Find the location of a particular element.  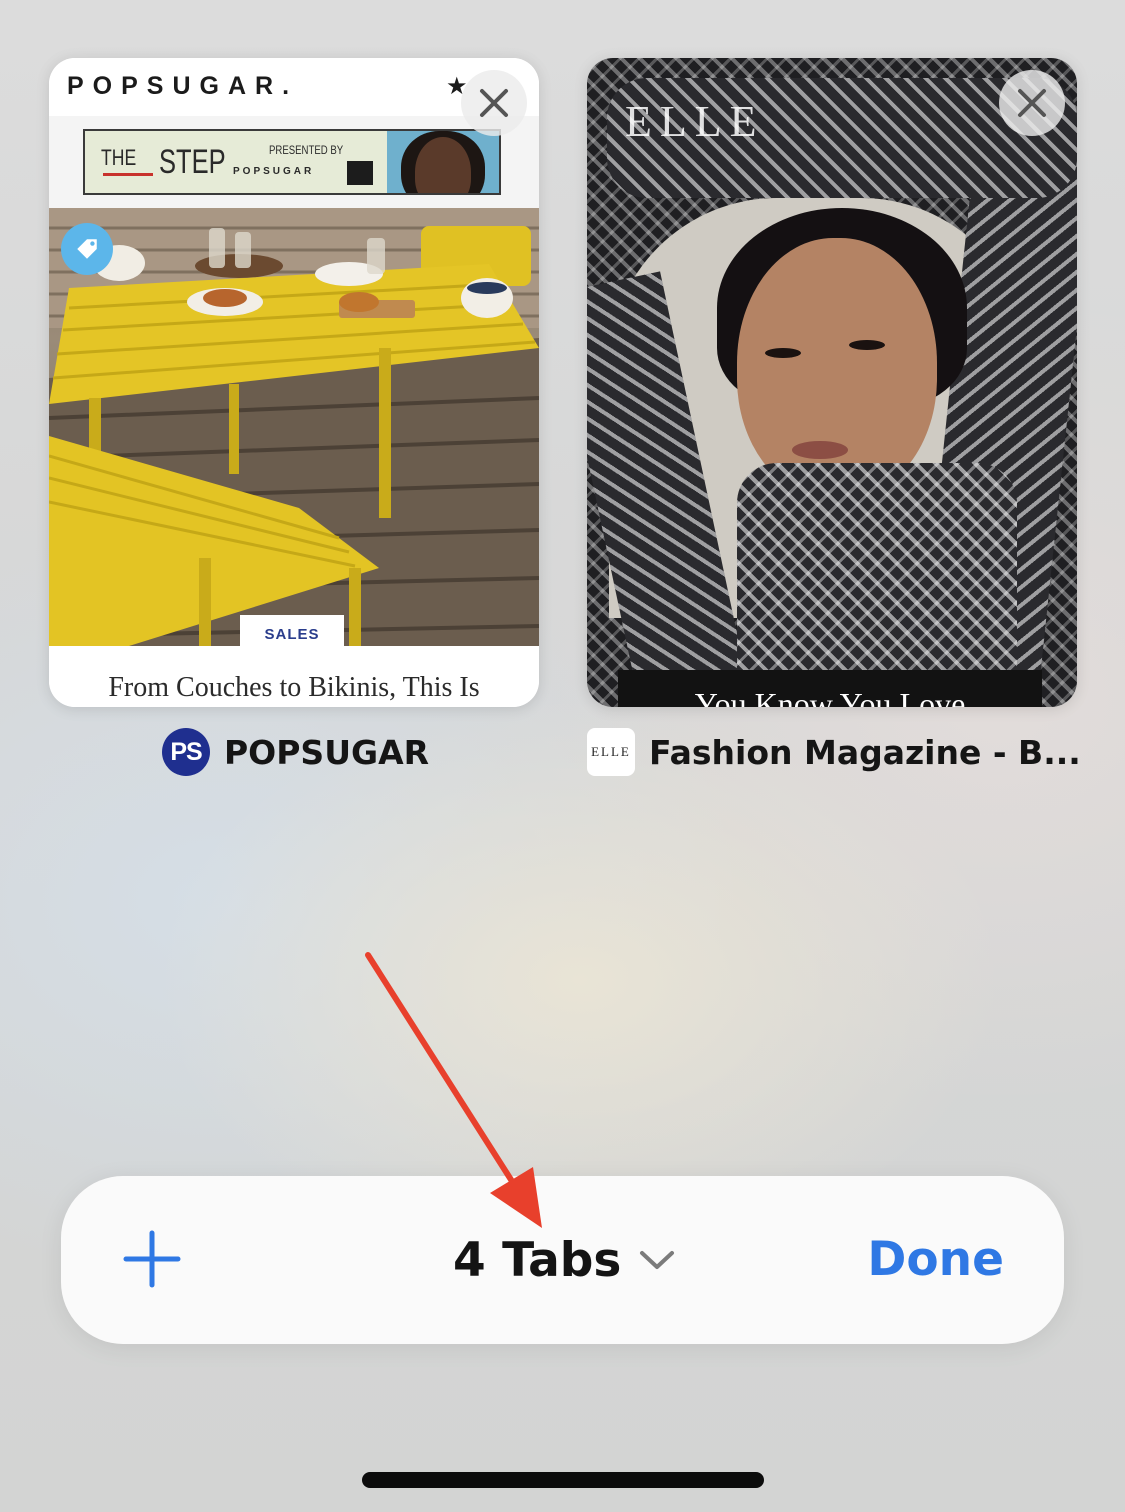

plus-icon is located at coordinates (152, 1259).